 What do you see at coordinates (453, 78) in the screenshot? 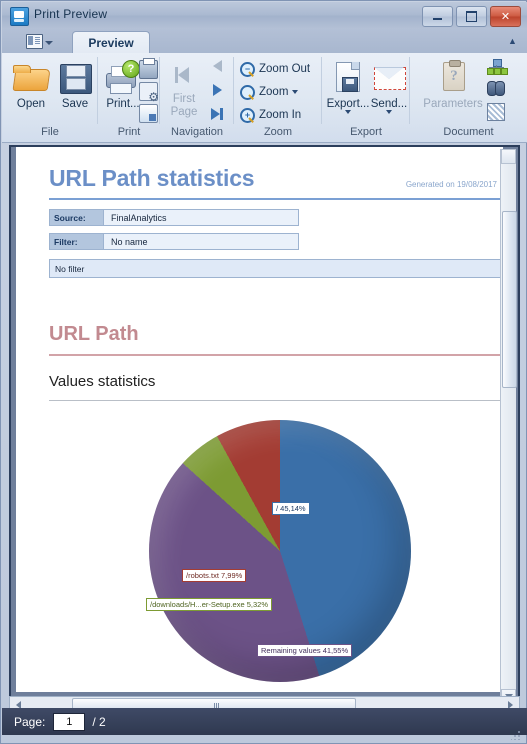
I see `parameters-clipboard-icon` at bounding box center [453, 78].